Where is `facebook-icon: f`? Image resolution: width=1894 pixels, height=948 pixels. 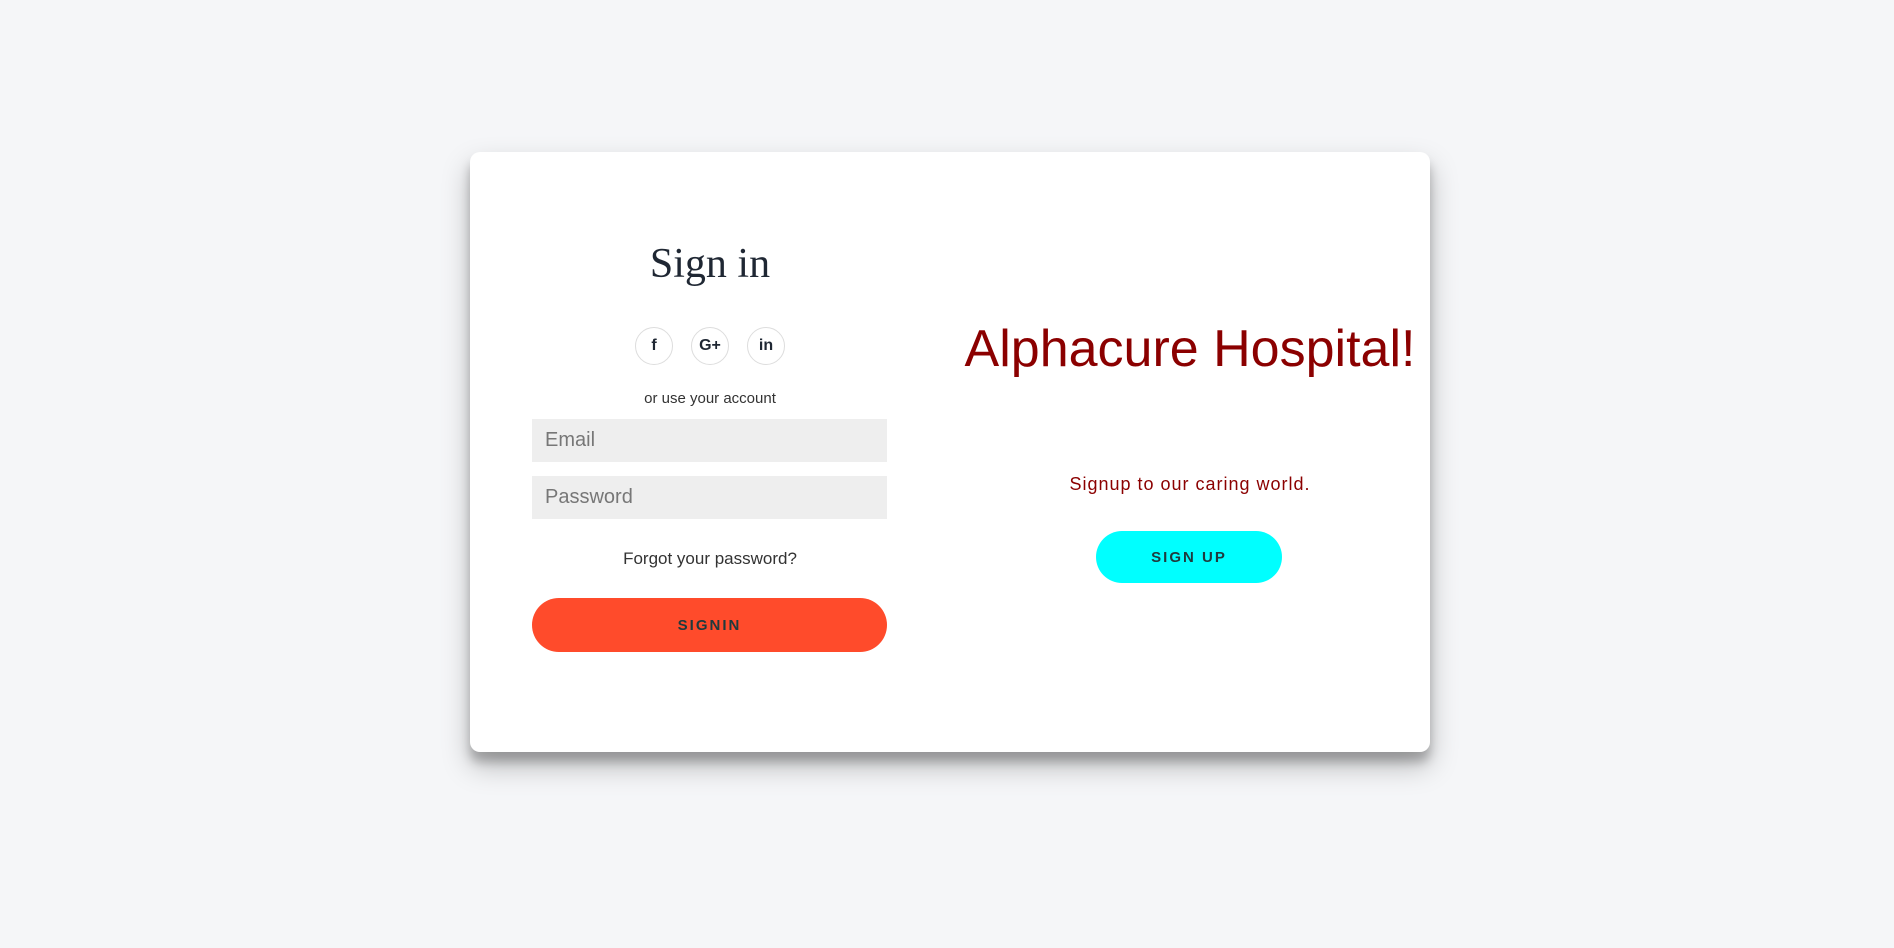 facebook-icon: f is located at coordinates (654, 346).